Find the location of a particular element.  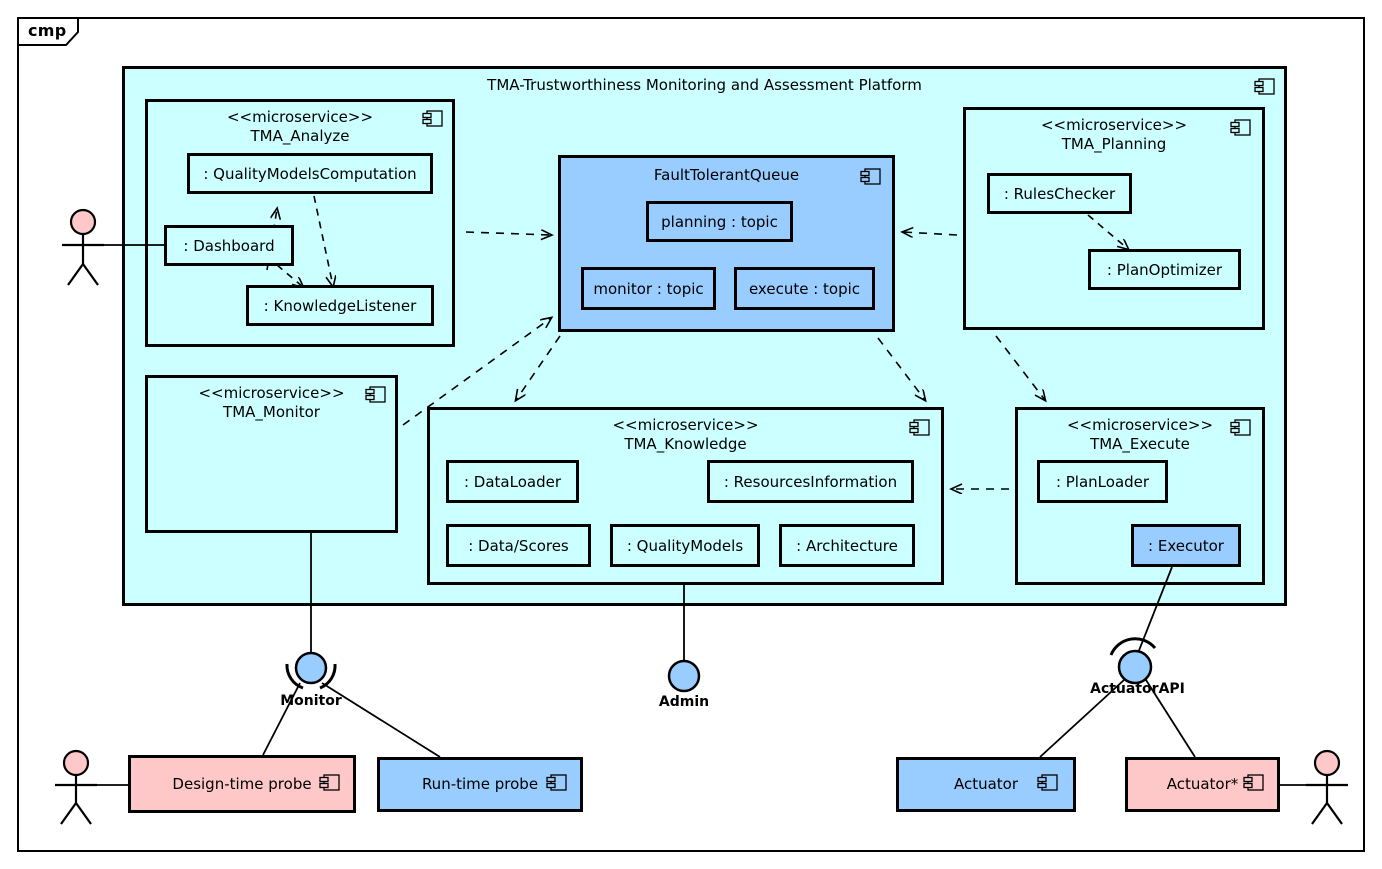

actor-probe-user is located at coordinates (76, 787).